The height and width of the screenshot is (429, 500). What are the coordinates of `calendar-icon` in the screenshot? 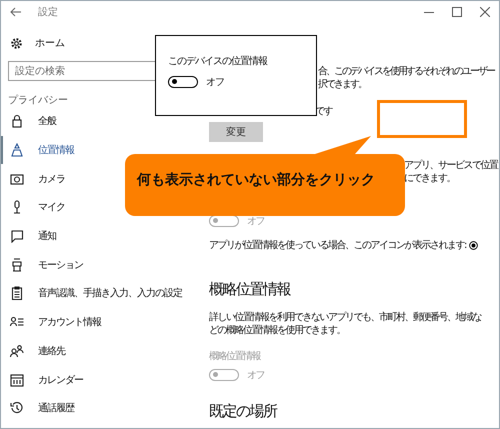 It's located at (17, 379).